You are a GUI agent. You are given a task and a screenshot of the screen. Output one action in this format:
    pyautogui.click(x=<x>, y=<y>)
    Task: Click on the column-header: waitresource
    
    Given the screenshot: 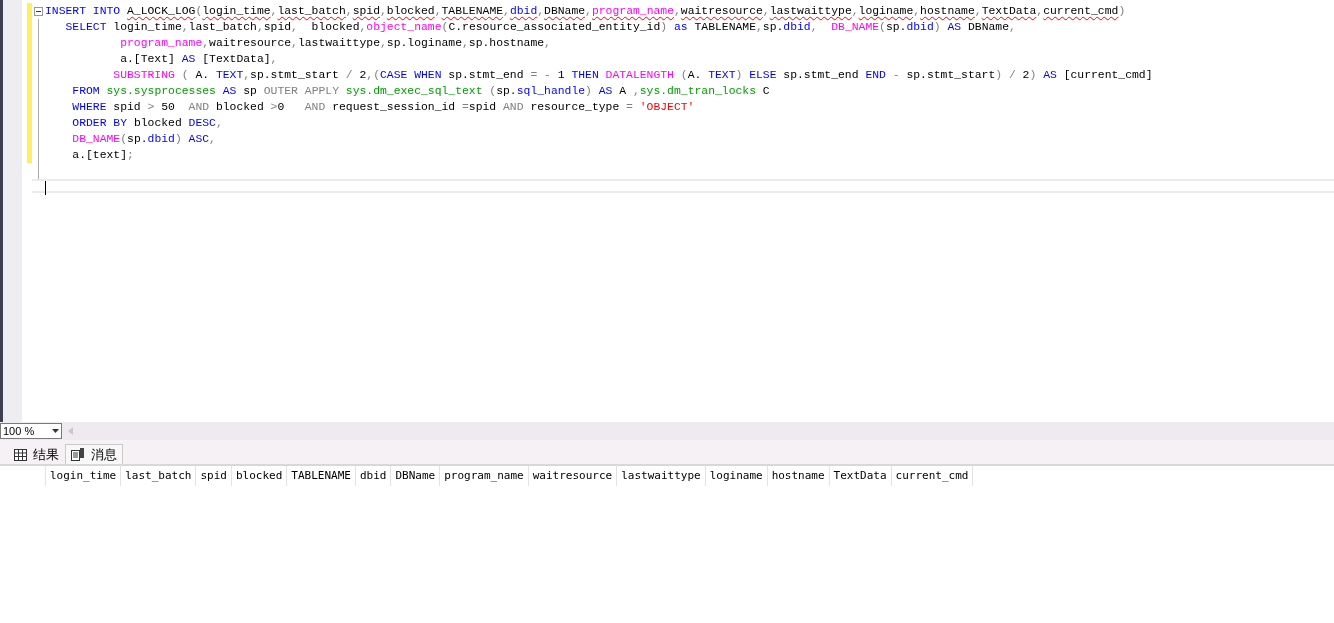 What is the action you would take?
    pyautogui.click(x=573, y=476)
    